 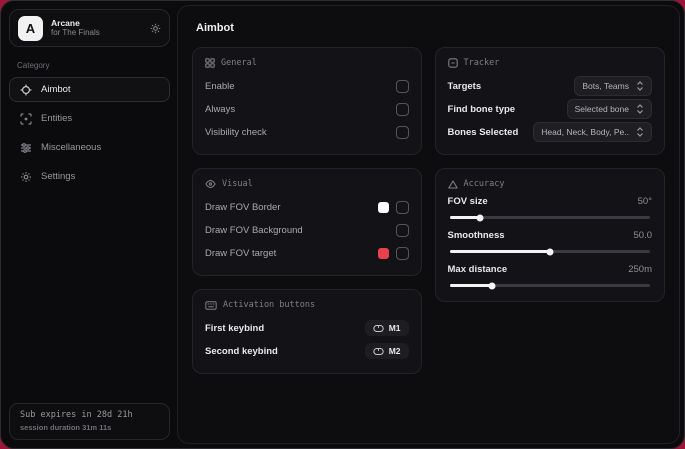 What do you see at coordinates (66, 427) in the screenshot?
I see `session-duration-text: session duration 31m 11s` at bounding box center [66, 427].